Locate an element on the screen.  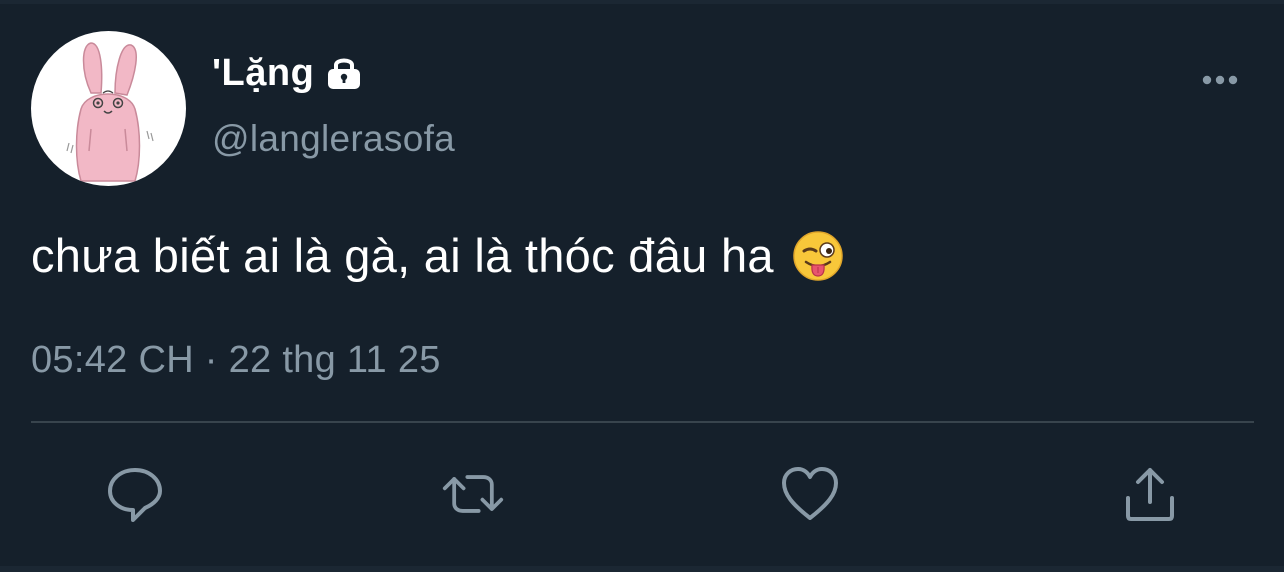
more-options-button is located at coordinates (1220, 80).